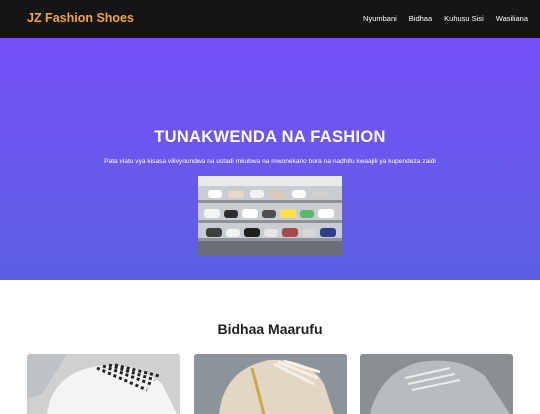 This screenshot has height=414, width=540. Describe the element at coordinates (439, 18) in the screenshot. I see `nav-links: Nyumbani Bidhaa Kuhusu Sisi Wasiliana` at that location.